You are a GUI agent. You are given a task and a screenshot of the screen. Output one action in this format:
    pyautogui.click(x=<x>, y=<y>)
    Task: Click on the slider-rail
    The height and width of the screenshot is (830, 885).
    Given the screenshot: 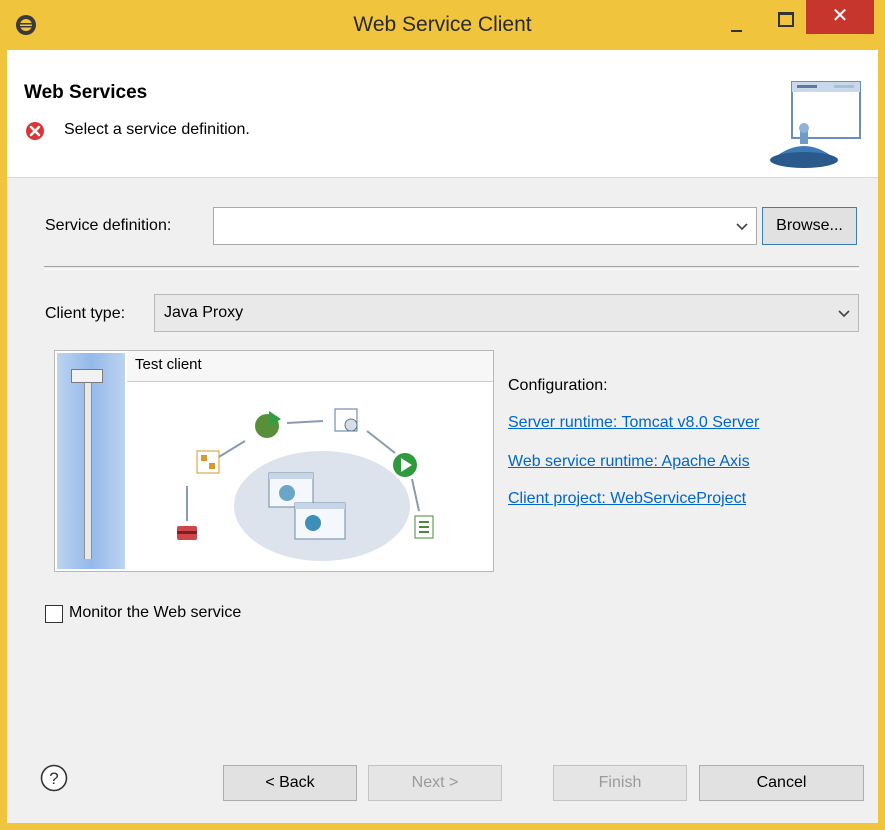 What is the action you would take?
    pyautogui.click(x=88, y=470)
    